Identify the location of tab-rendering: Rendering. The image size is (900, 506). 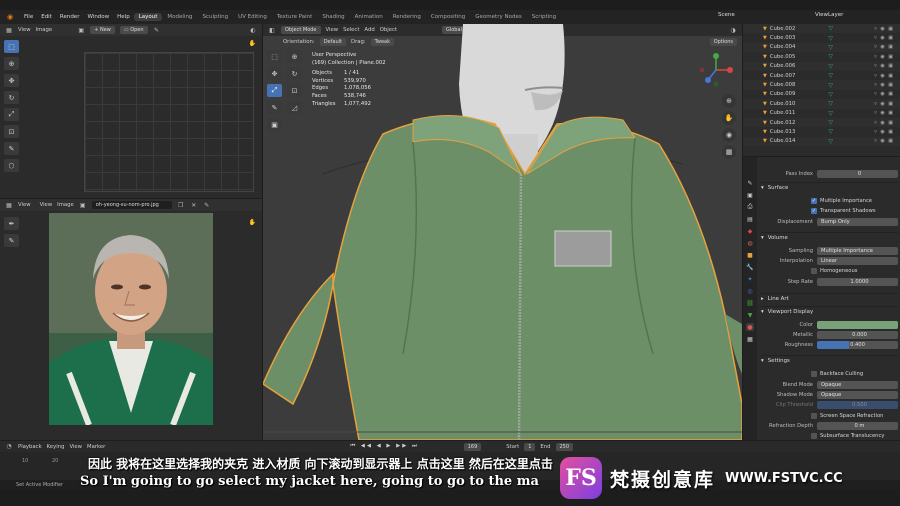
(407, 17).